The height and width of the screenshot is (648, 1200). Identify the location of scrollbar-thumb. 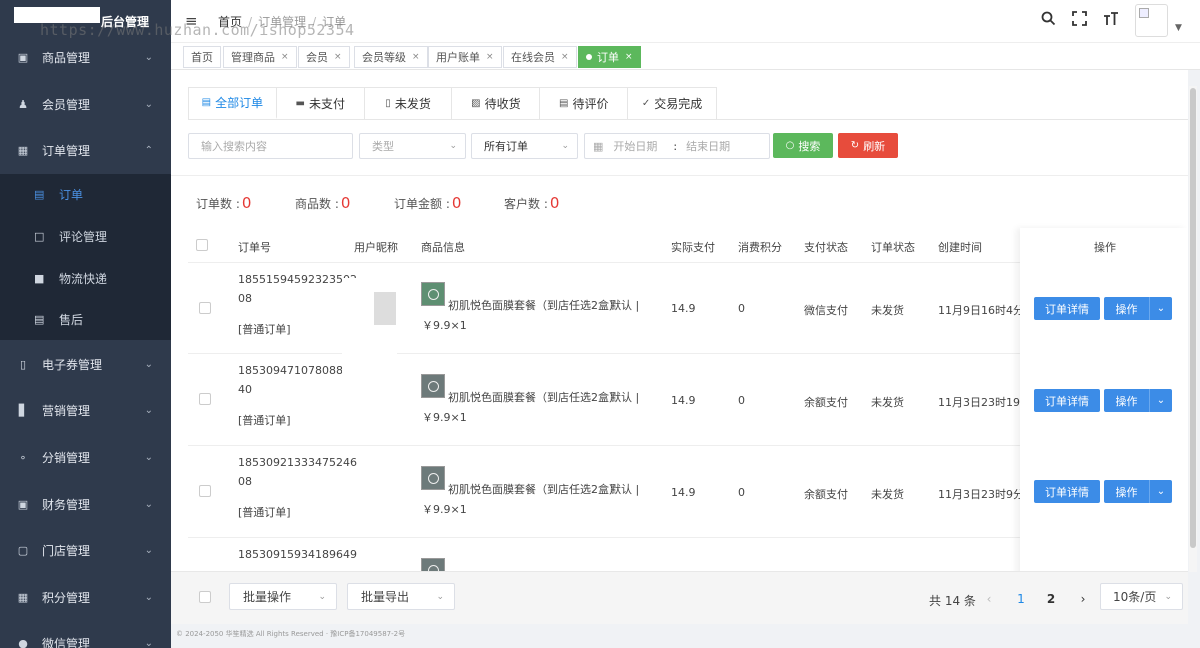
(1193, 318).